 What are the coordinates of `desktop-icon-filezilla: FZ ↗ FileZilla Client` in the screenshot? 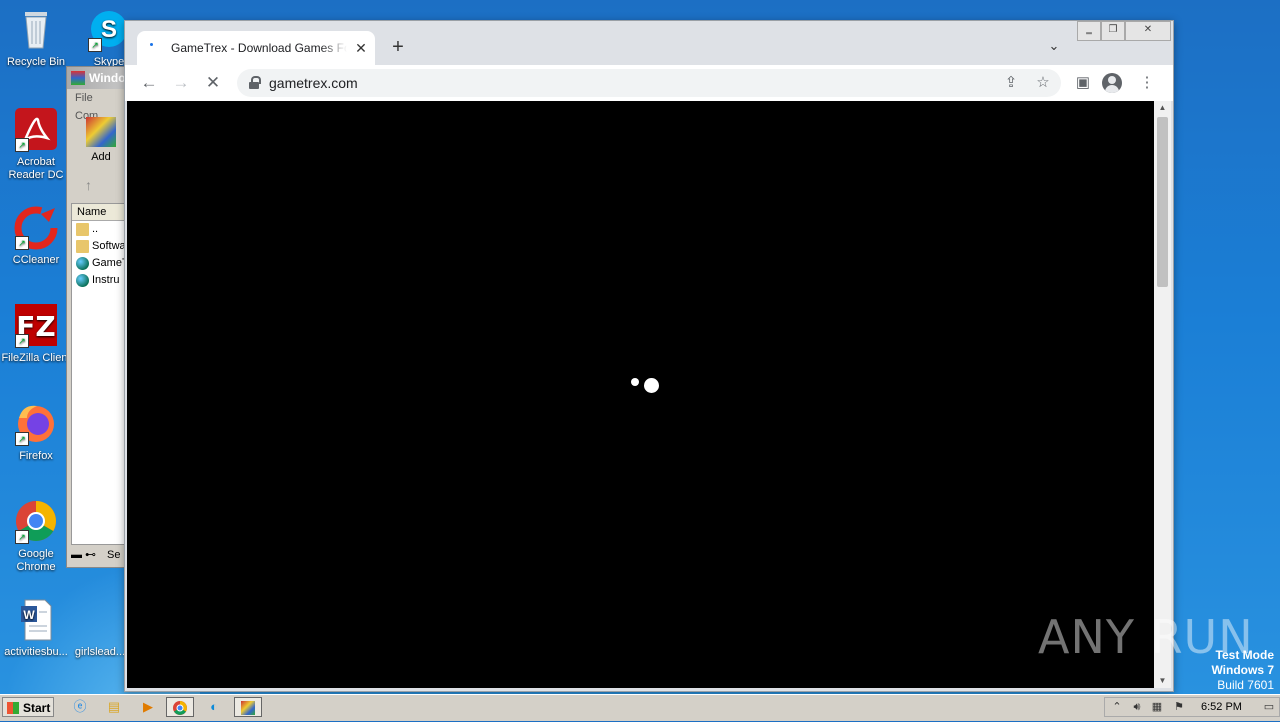 It's located at (36, 333).